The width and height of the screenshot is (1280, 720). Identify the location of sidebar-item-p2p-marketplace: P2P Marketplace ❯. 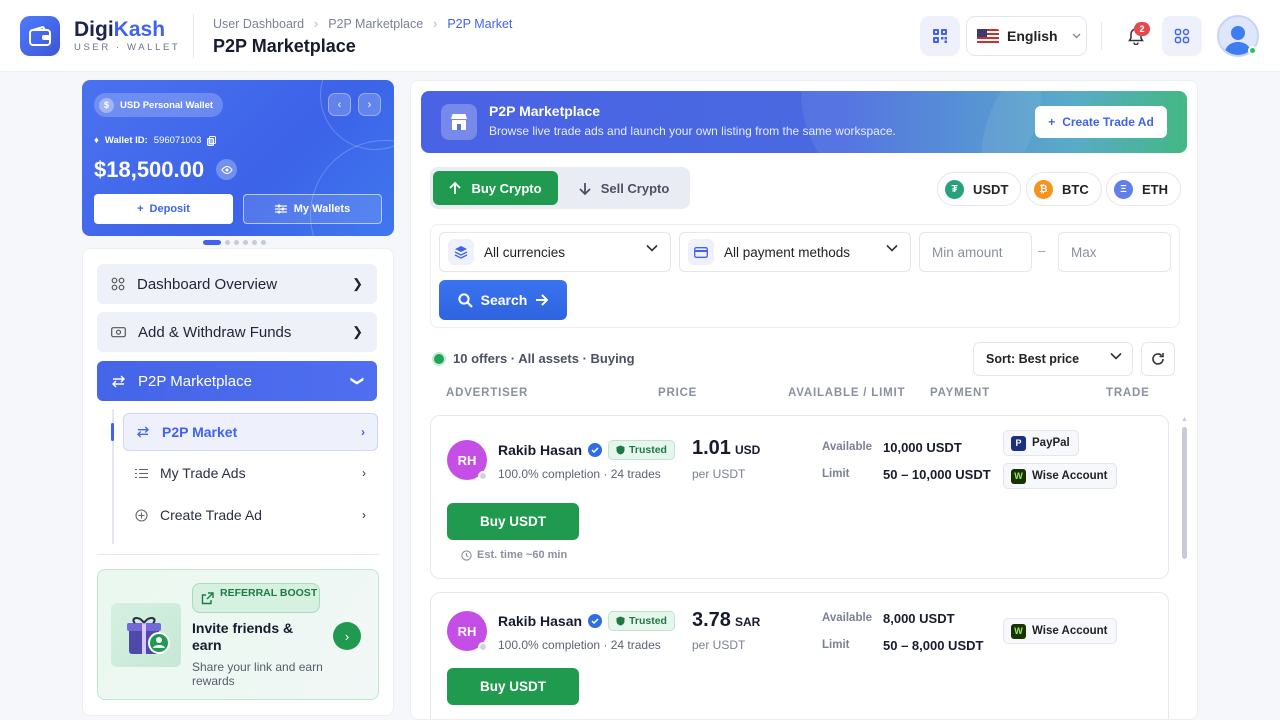
(237, 381).